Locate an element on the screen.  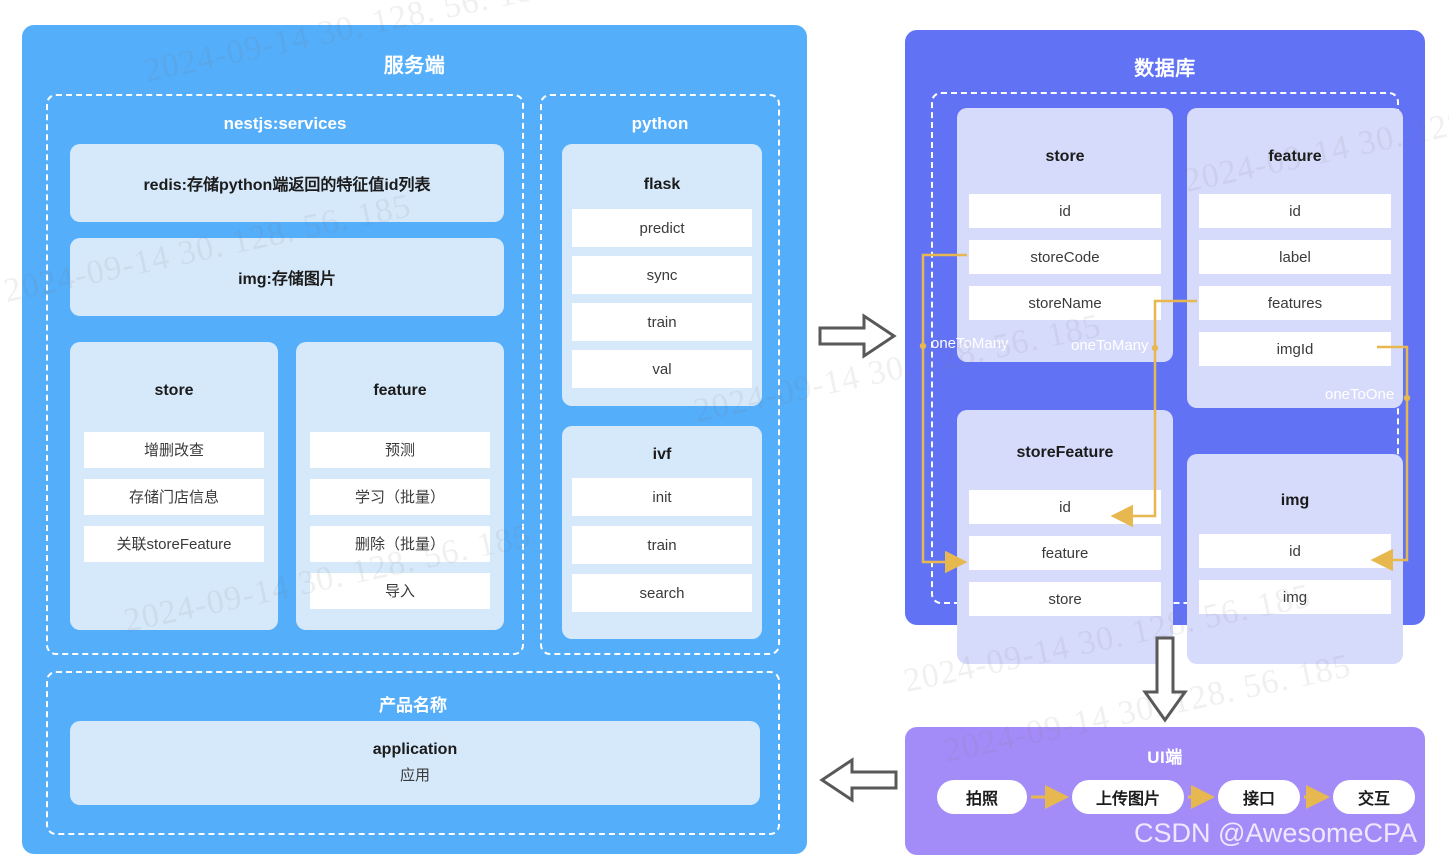
feature-service-row: 删除（批量） is located at coordinates (400, 544).